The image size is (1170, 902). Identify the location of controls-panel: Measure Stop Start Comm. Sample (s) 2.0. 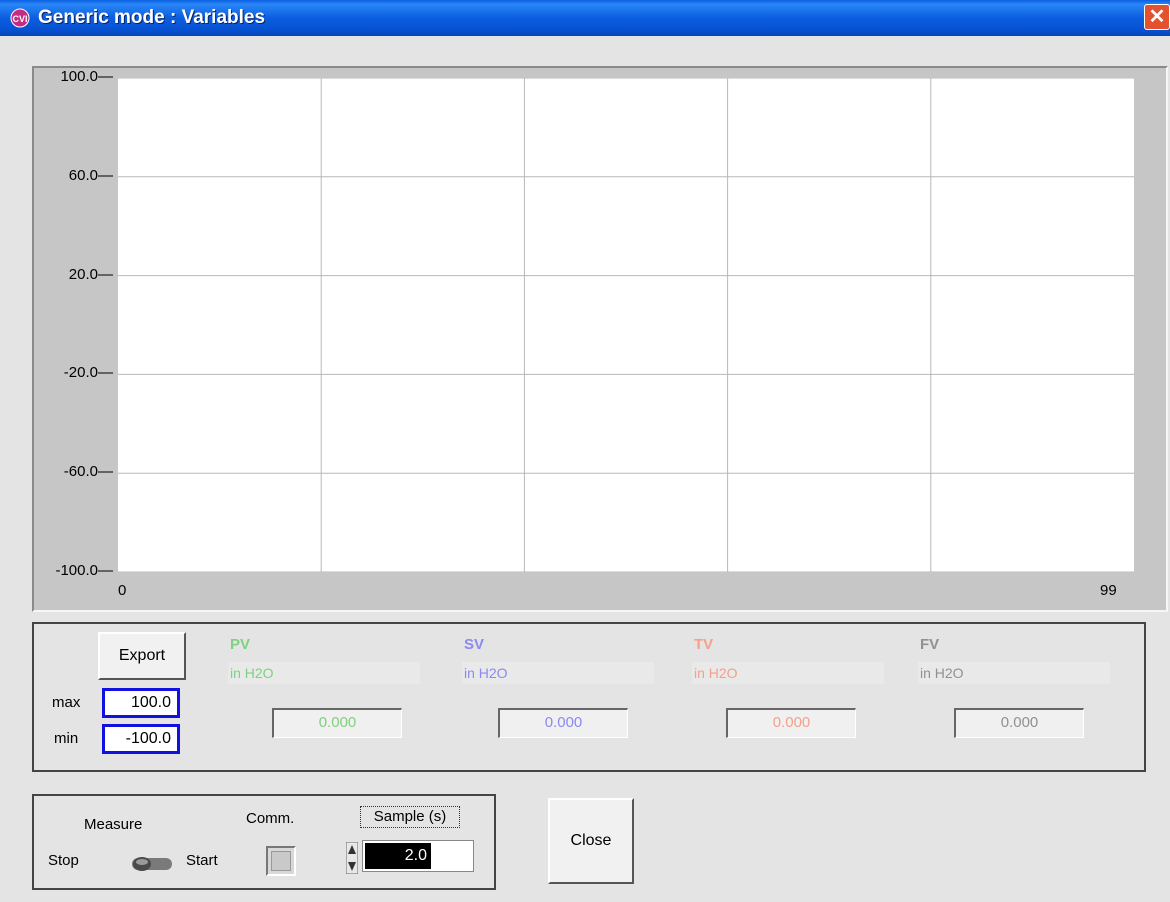
(264, 842).